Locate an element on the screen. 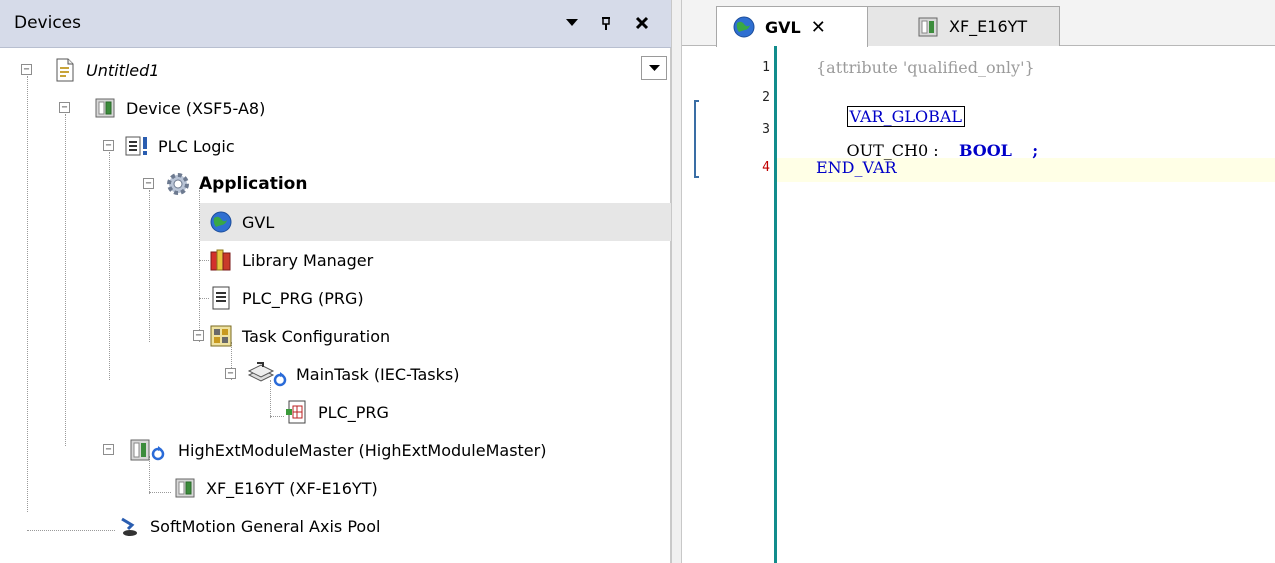 The width and height of the screenshot is (1275, 563). tree-node-library-manager: Library Manager is located at coordinates (420, 260).